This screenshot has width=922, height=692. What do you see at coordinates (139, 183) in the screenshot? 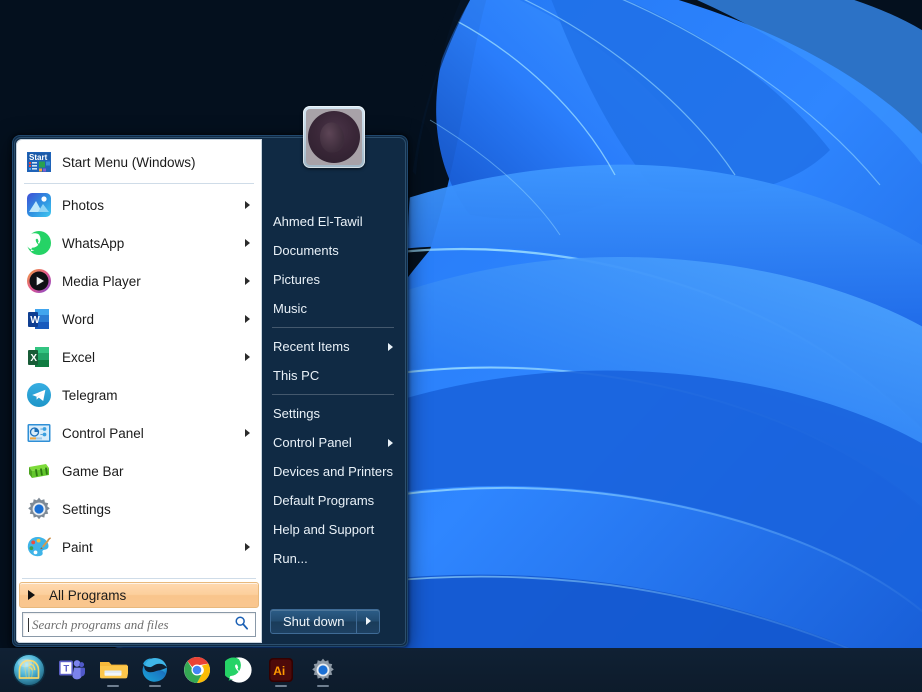
I see `program-list-divider` at bounding box center [139, 183].